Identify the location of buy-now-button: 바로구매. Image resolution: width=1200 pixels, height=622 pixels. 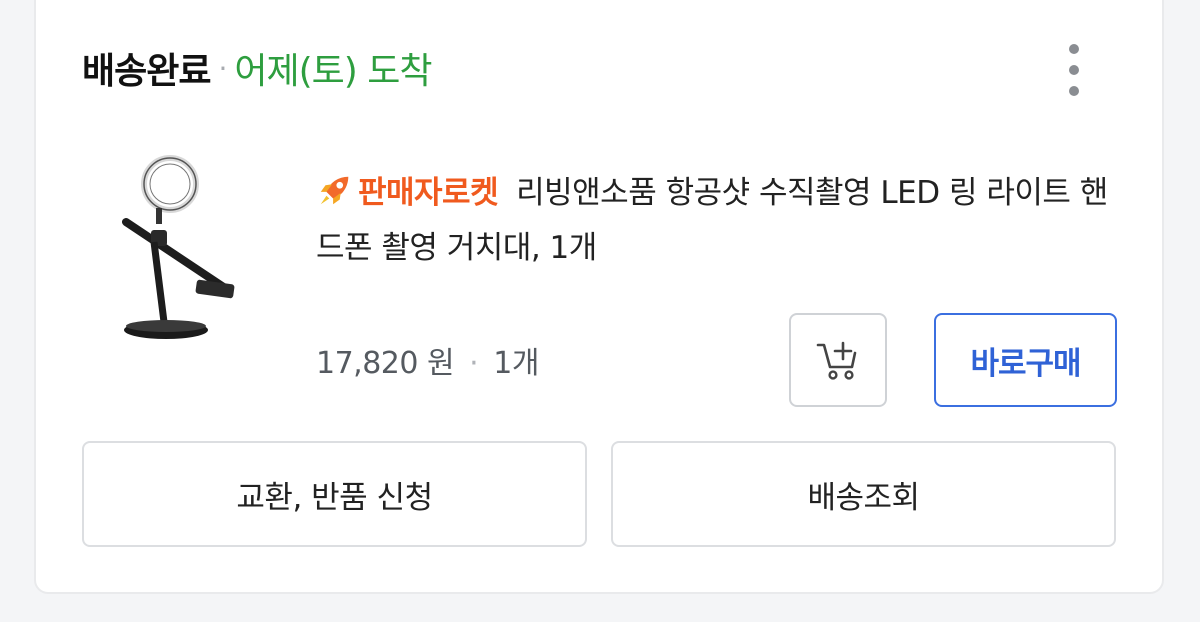
(1025, 360).